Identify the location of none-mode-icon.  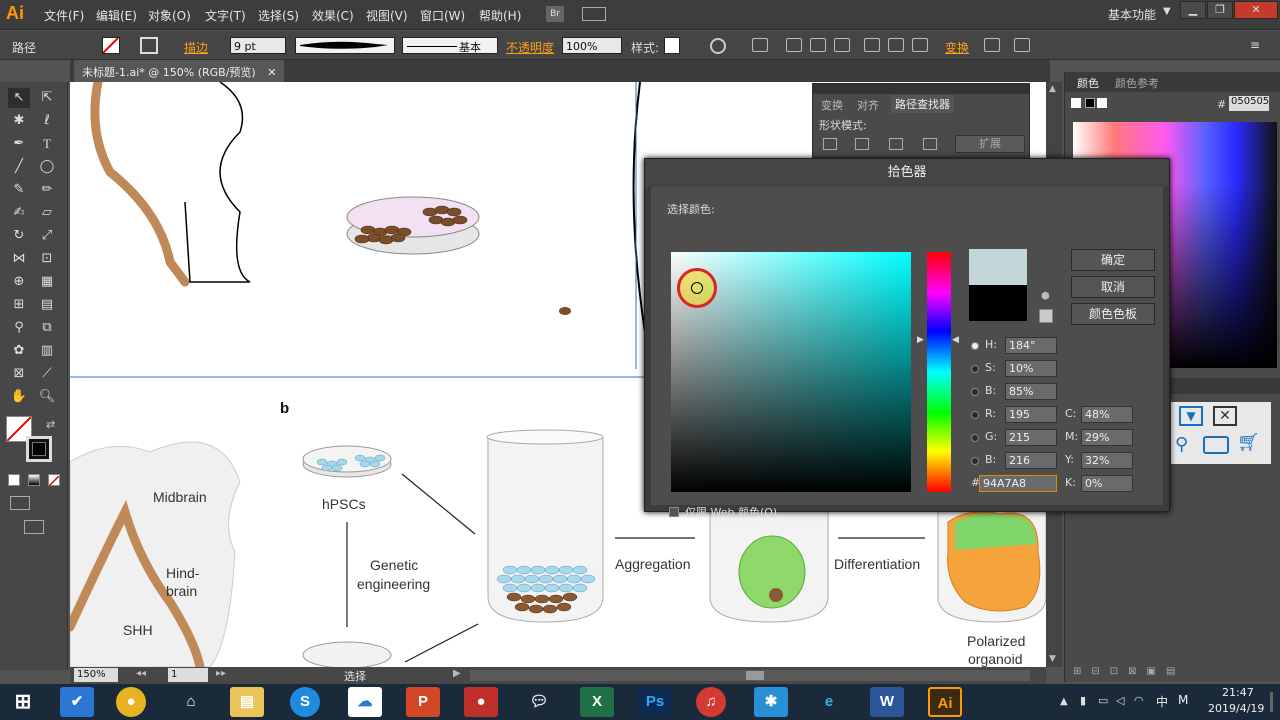
(54, 480).